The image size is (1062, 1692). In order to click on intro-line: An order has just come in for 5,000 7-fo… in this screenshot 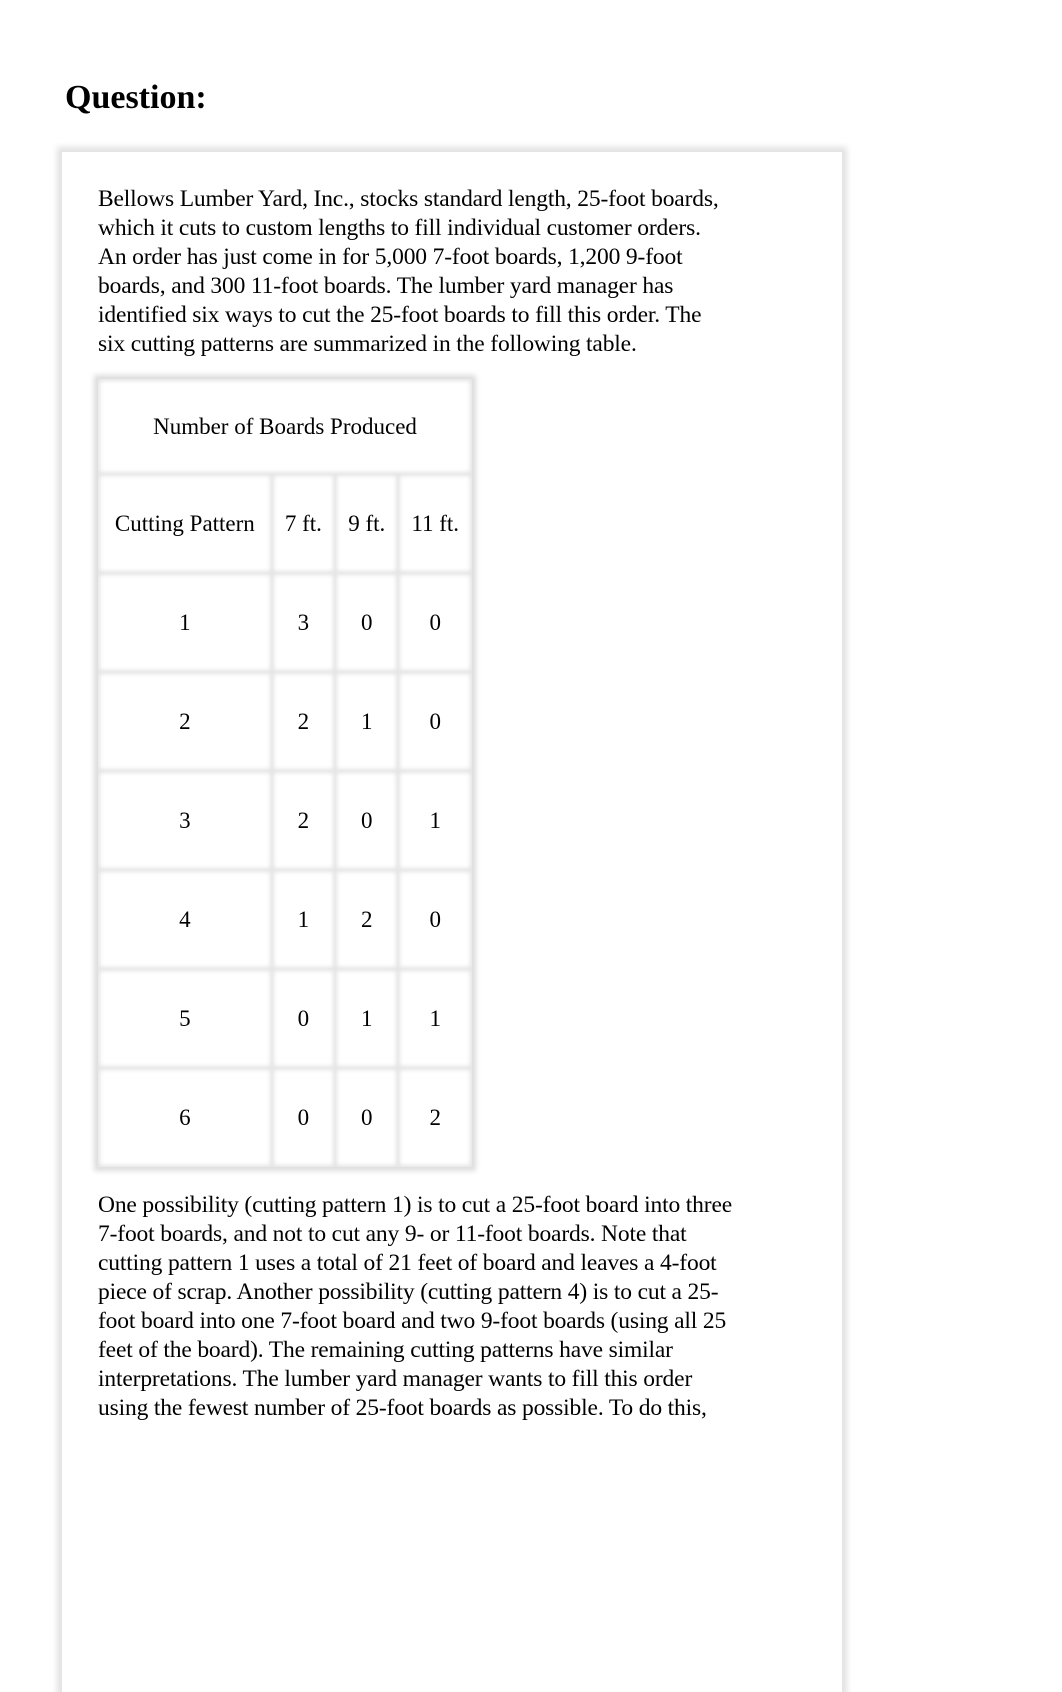, I will do `click(390, 257)`.